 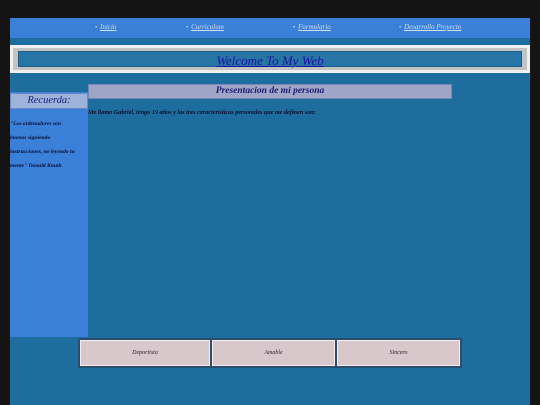 I want to click on quote-line: buenos siguiendo, so click(x=30, y=138).